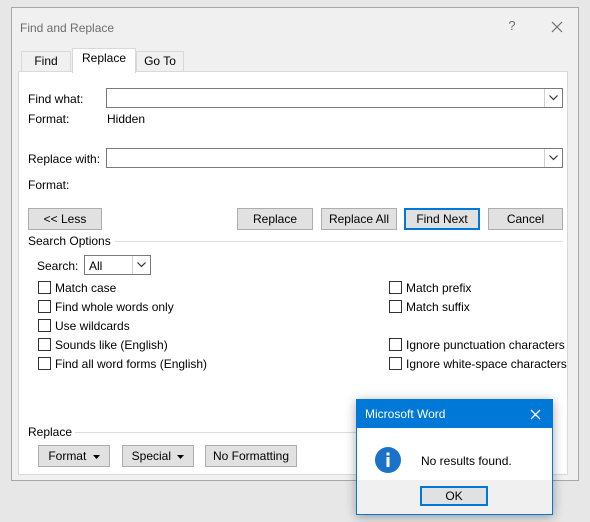  I want to click on ok-button: OK, so click(454, 496).